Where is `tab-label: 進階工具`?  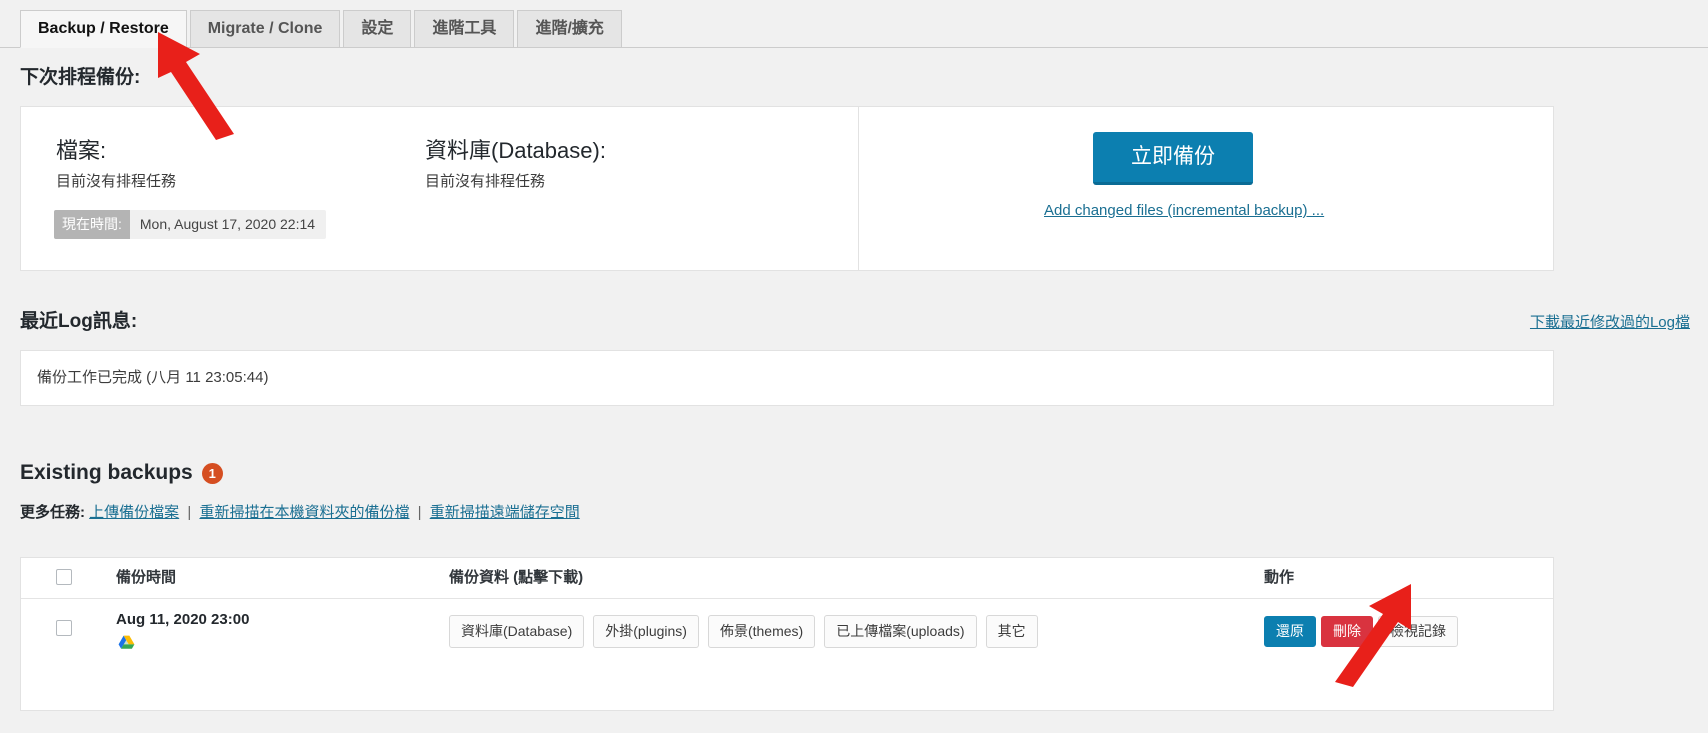 tab-label: 進階工具 is located at coordinates (464, 28).